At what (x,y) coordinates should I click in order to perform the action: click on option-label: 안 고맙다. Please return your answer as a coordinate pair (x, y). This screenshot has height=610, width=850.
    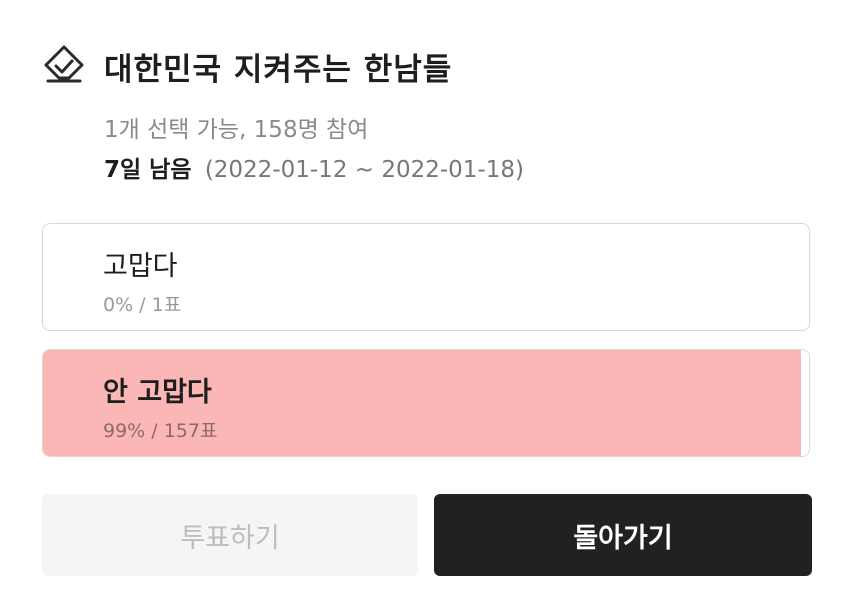
    Looking at the image, I should click on (157, 392).